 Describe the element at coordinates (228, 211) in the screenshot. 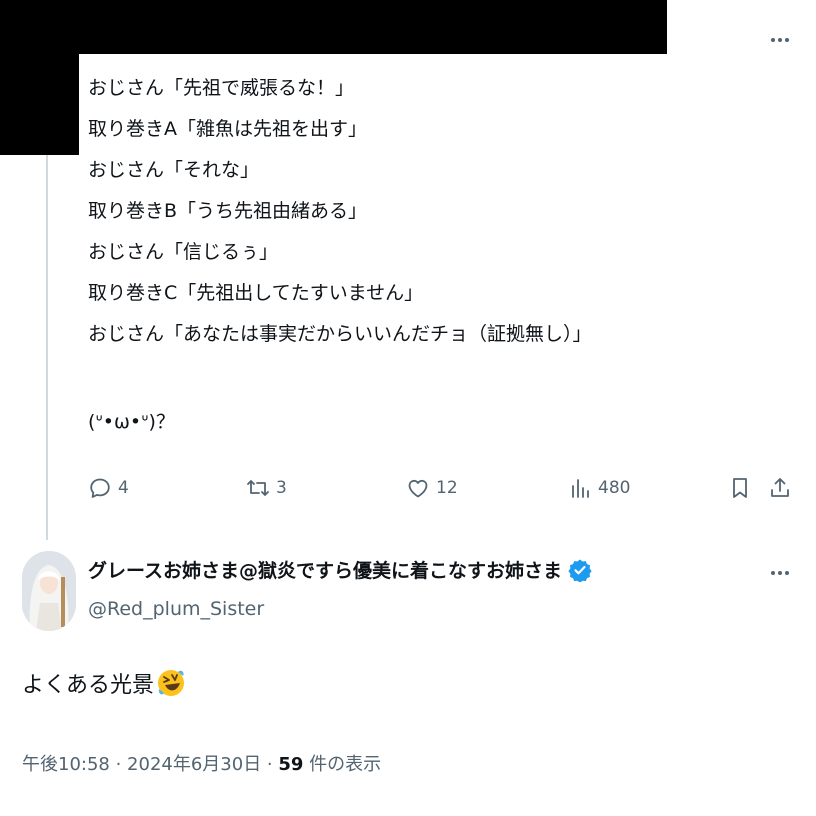

I see `tweet-line: 取り巻きB「うち先祖由緒ある」` at that location.